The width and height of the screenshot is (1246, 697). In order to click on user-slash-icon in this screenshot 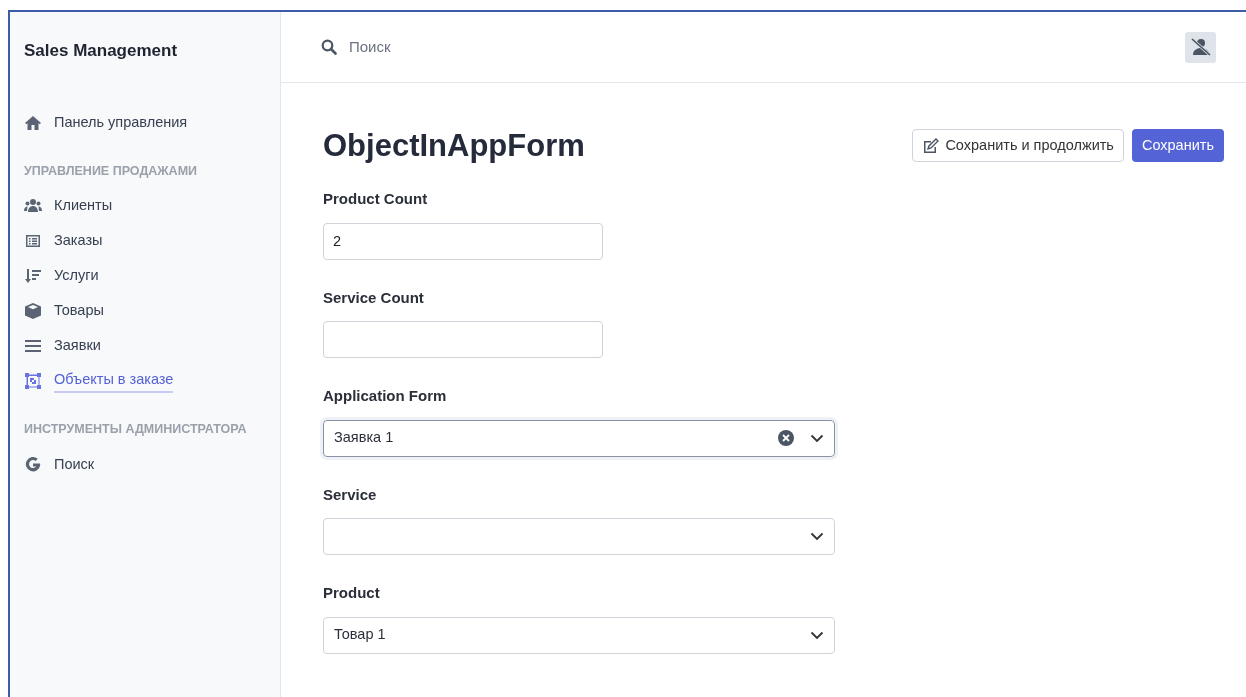, I will do `click(1200, 47)`.